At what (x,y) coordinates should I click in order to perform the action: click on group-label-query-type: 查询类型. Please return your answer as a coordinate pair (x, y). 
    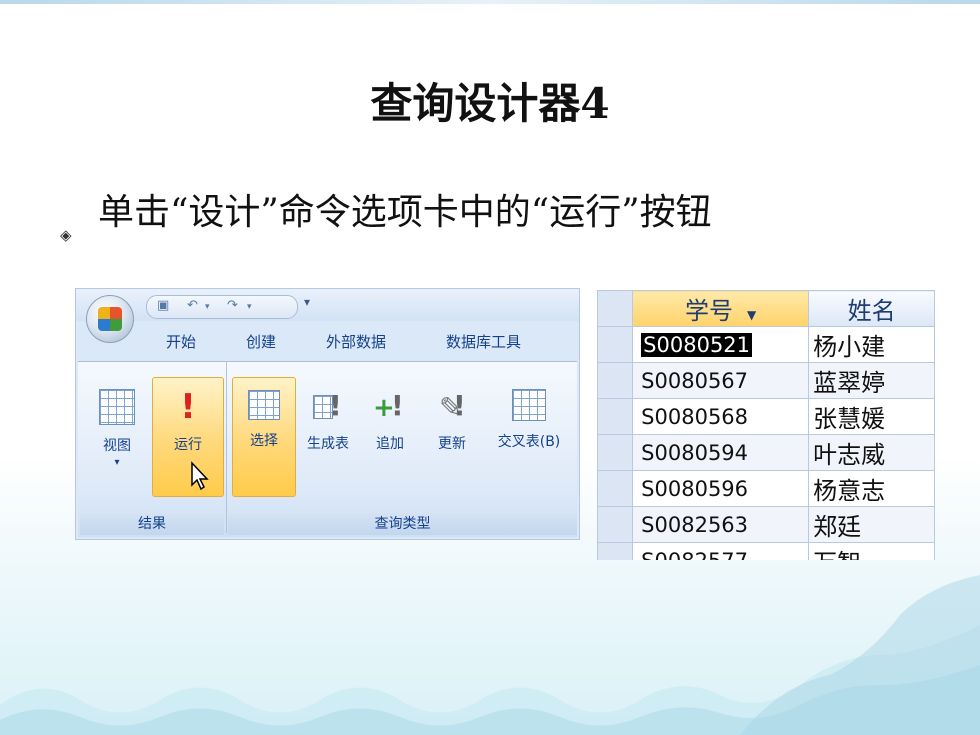
    Looking at the image, I should click on (402, 524).